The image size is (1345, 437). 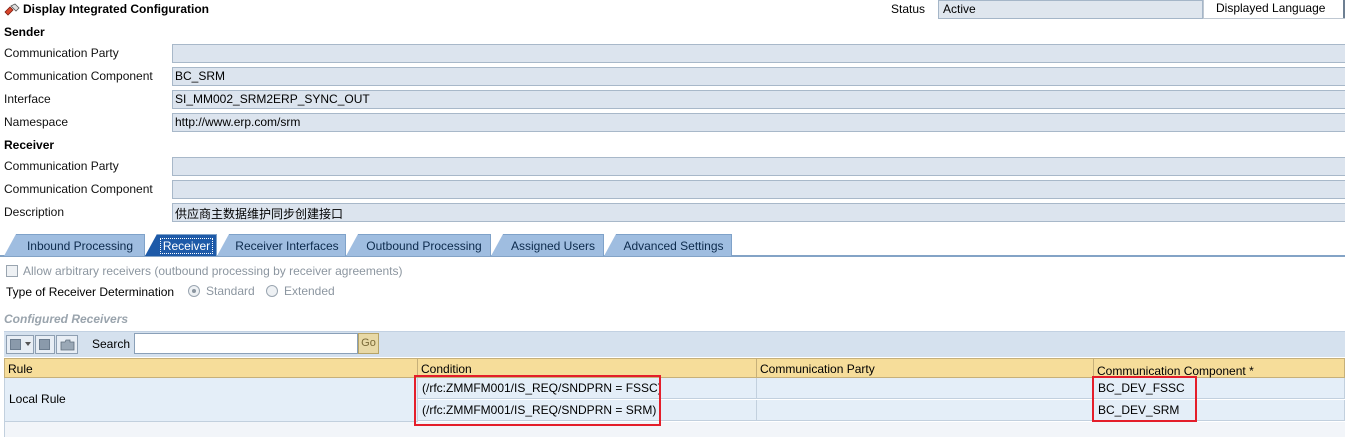 I want to click on extended-radio-label: Extended, so click(x=309, y=291).